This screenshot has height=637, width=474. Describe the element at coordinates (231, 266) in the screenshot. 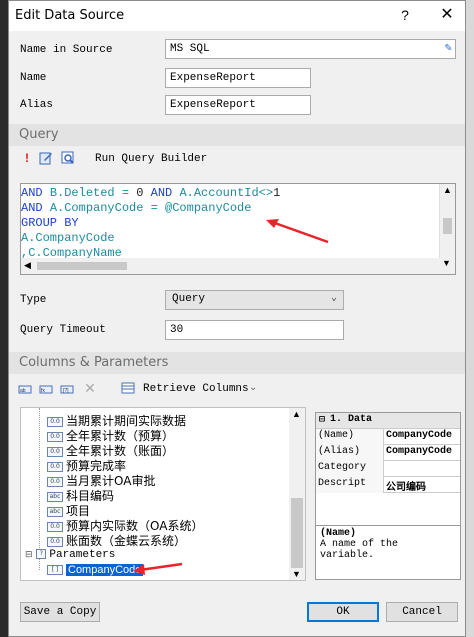

I see `editor-horizontal-scrollbar: ◀` at that location.